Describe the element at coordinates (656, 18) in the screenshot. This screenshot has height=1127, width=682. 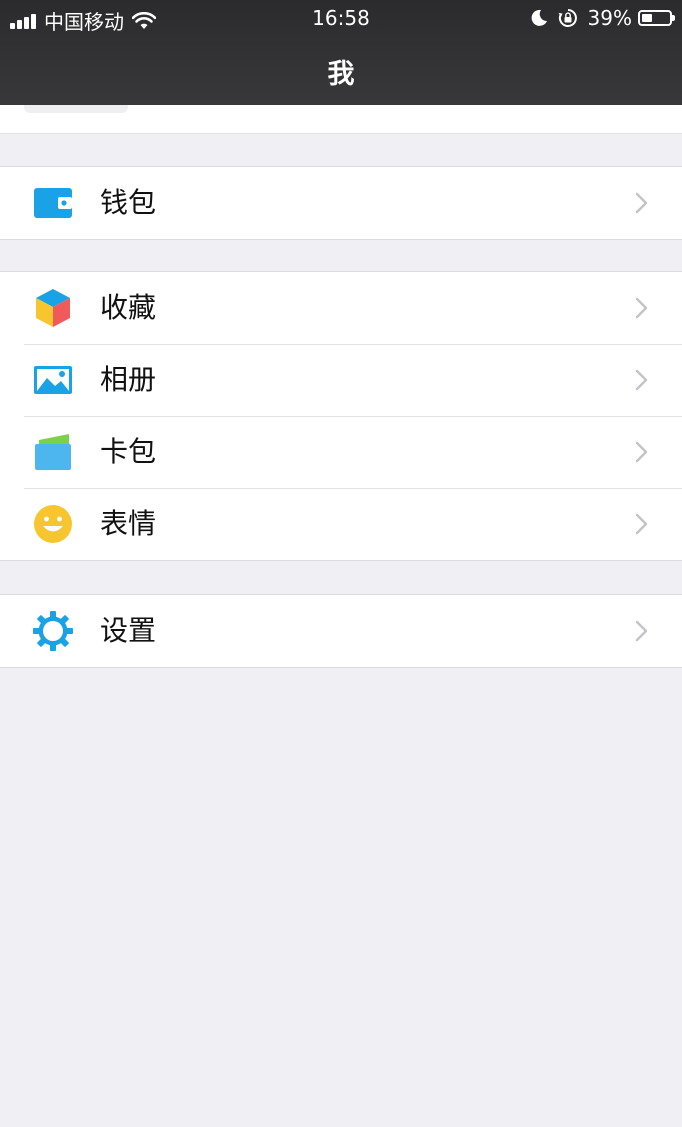
I see `battery-icon` at that location.